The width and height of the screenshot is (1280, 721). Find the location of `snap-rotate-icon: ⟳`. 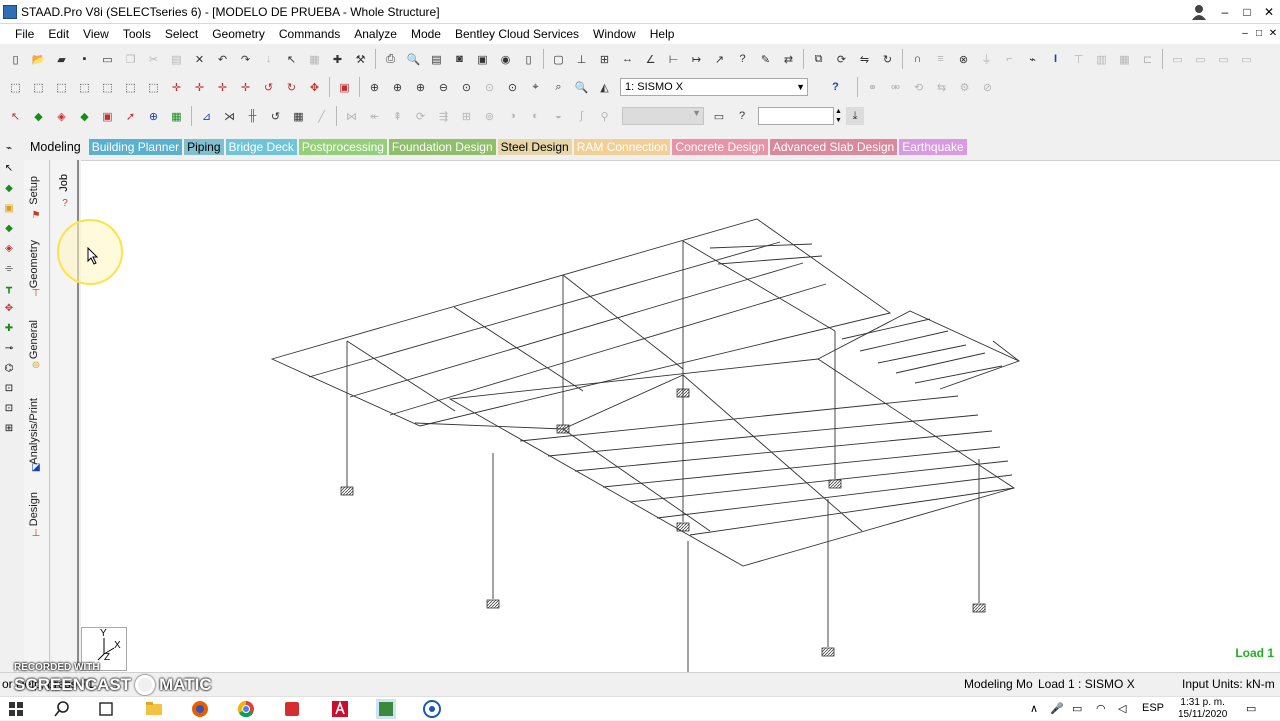

snap-rotate-icon: ⟳ is located at coordinates (421, 116).